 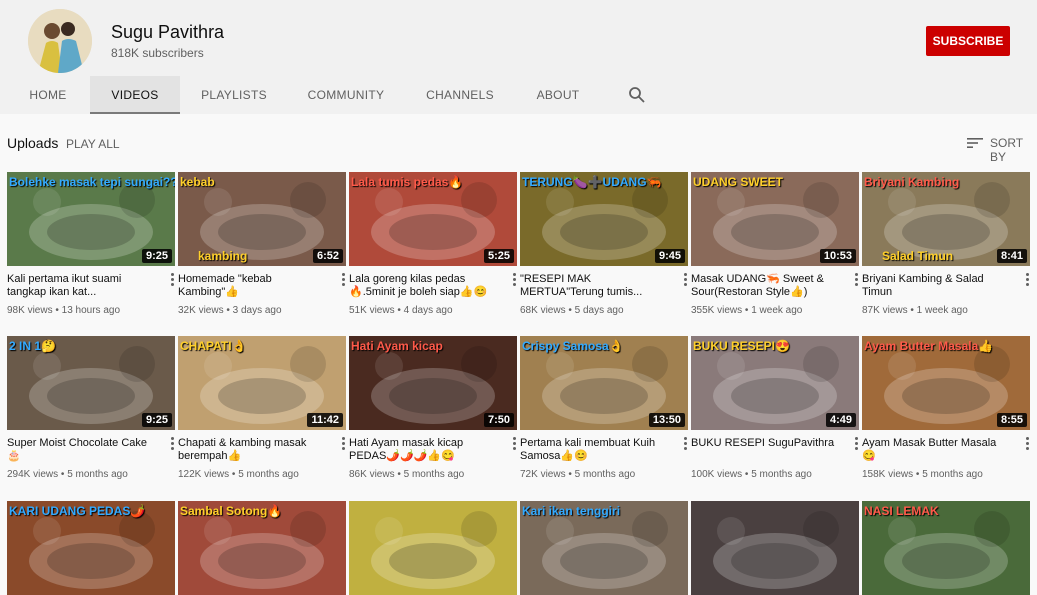 I want to click on channel-name: Sugu Pavithra, so click(x=168, y=32).